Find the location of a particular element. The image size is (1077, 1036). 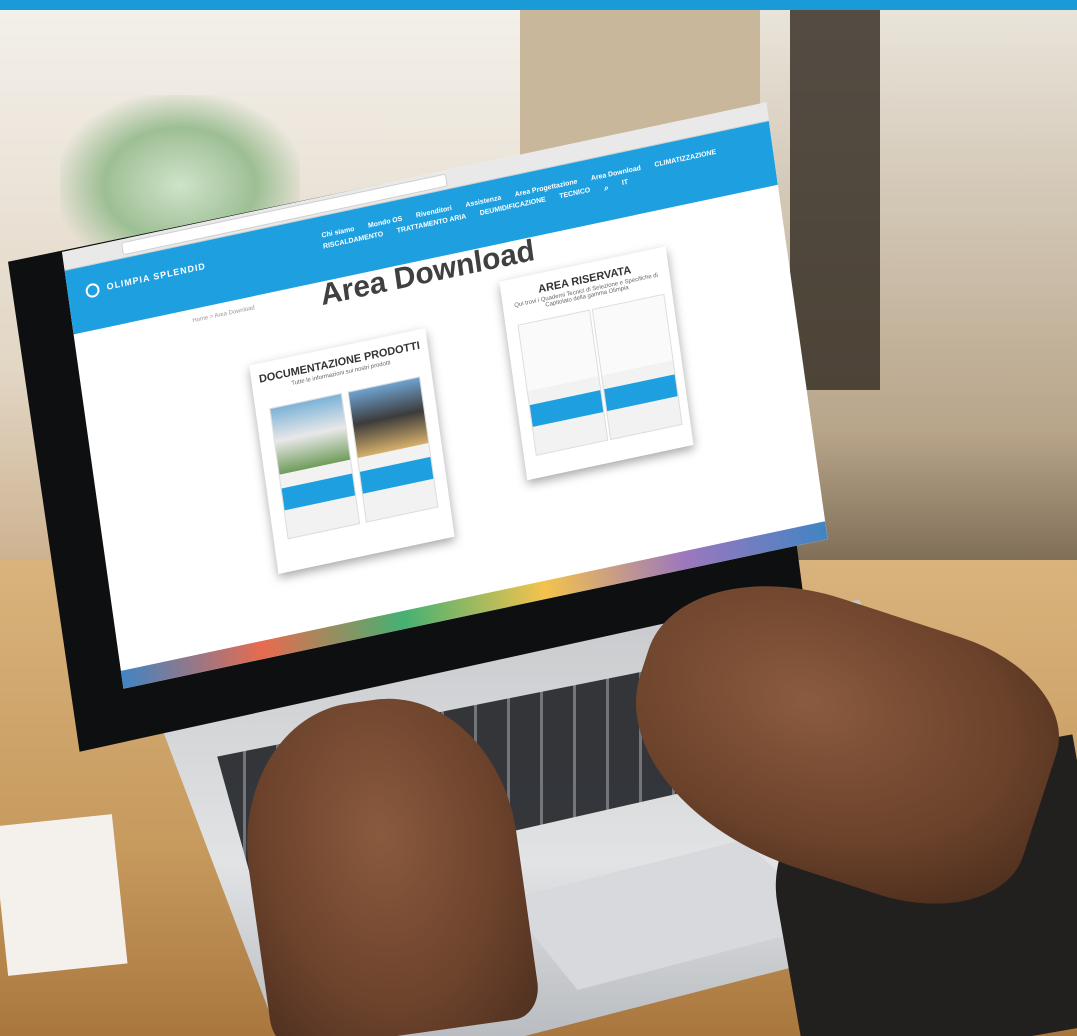

nav-item-tecnico: TECNICO is located at coordinates (575, 195).